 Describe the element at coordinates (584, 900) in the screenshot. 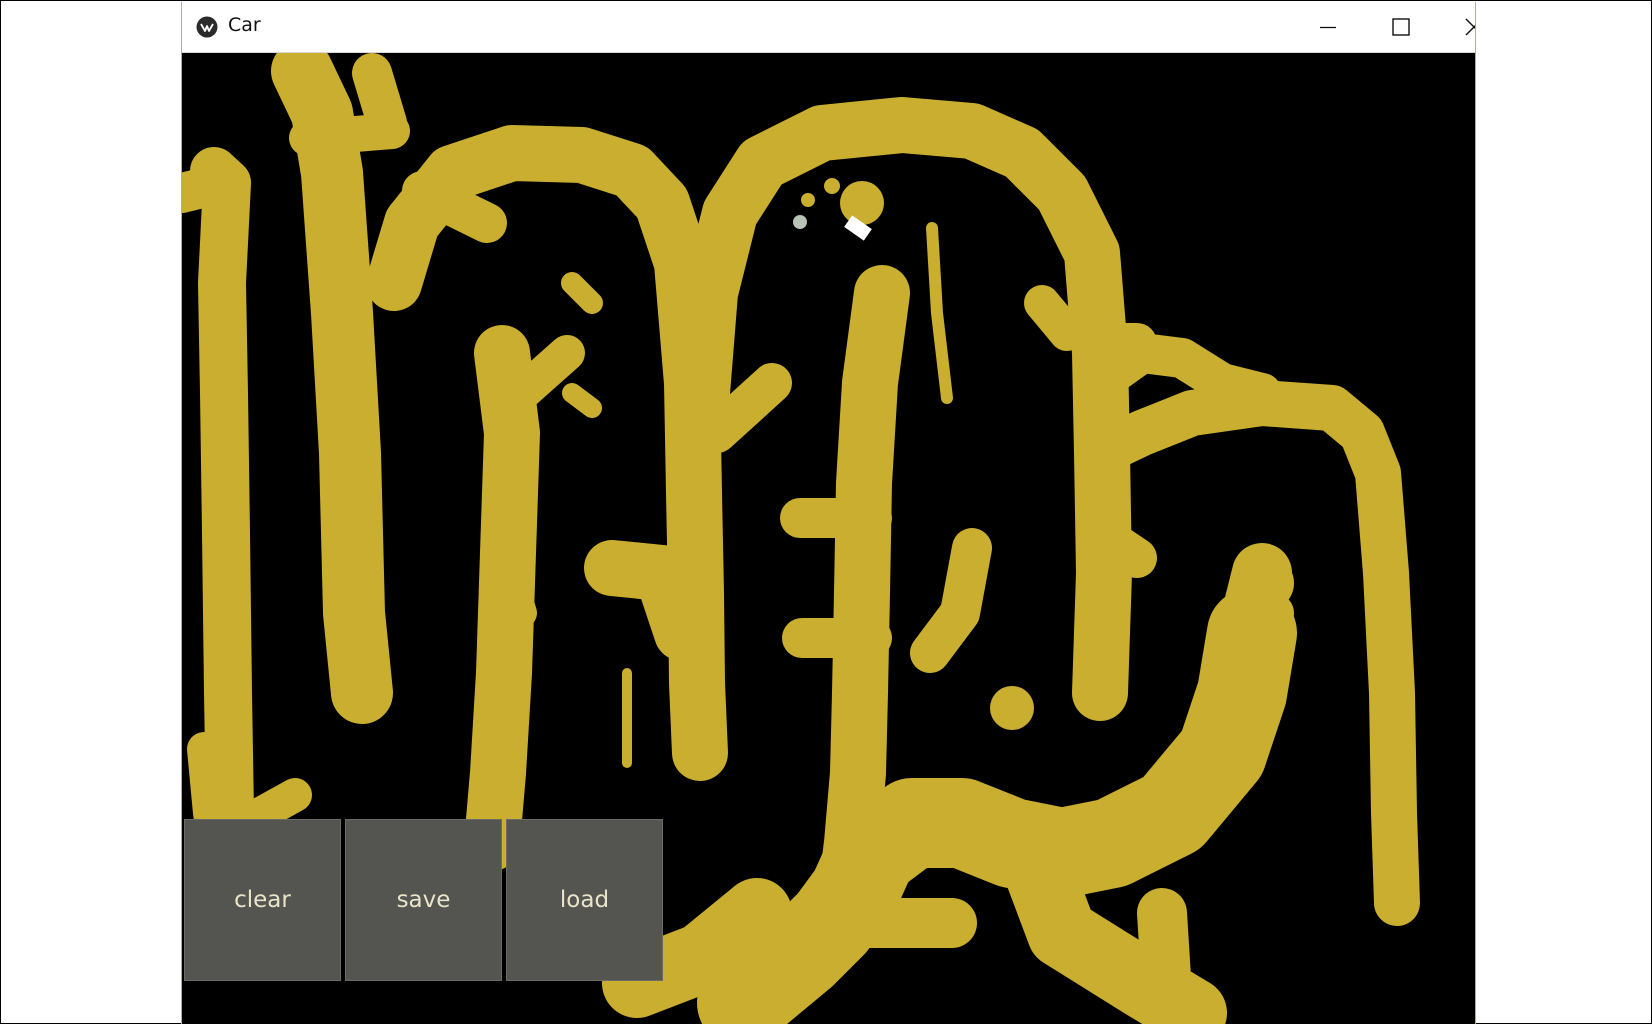

I see `load-button: load` at that location.